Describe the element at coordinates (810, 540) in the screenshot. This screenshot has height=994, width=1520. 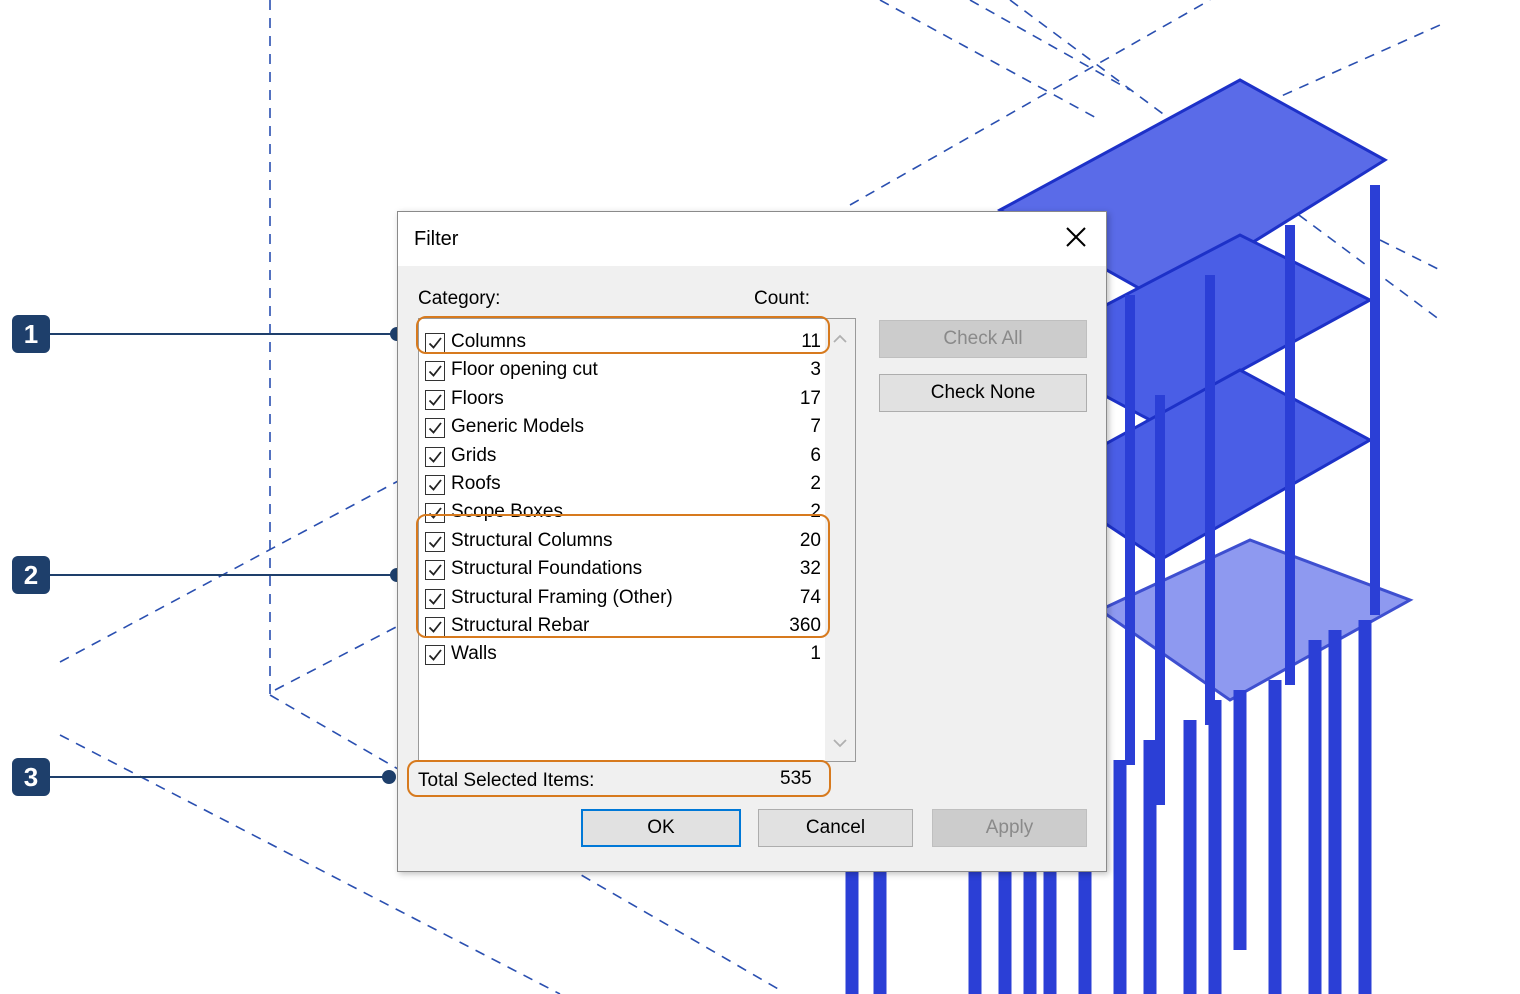
I see `category-count: 20` at that location.